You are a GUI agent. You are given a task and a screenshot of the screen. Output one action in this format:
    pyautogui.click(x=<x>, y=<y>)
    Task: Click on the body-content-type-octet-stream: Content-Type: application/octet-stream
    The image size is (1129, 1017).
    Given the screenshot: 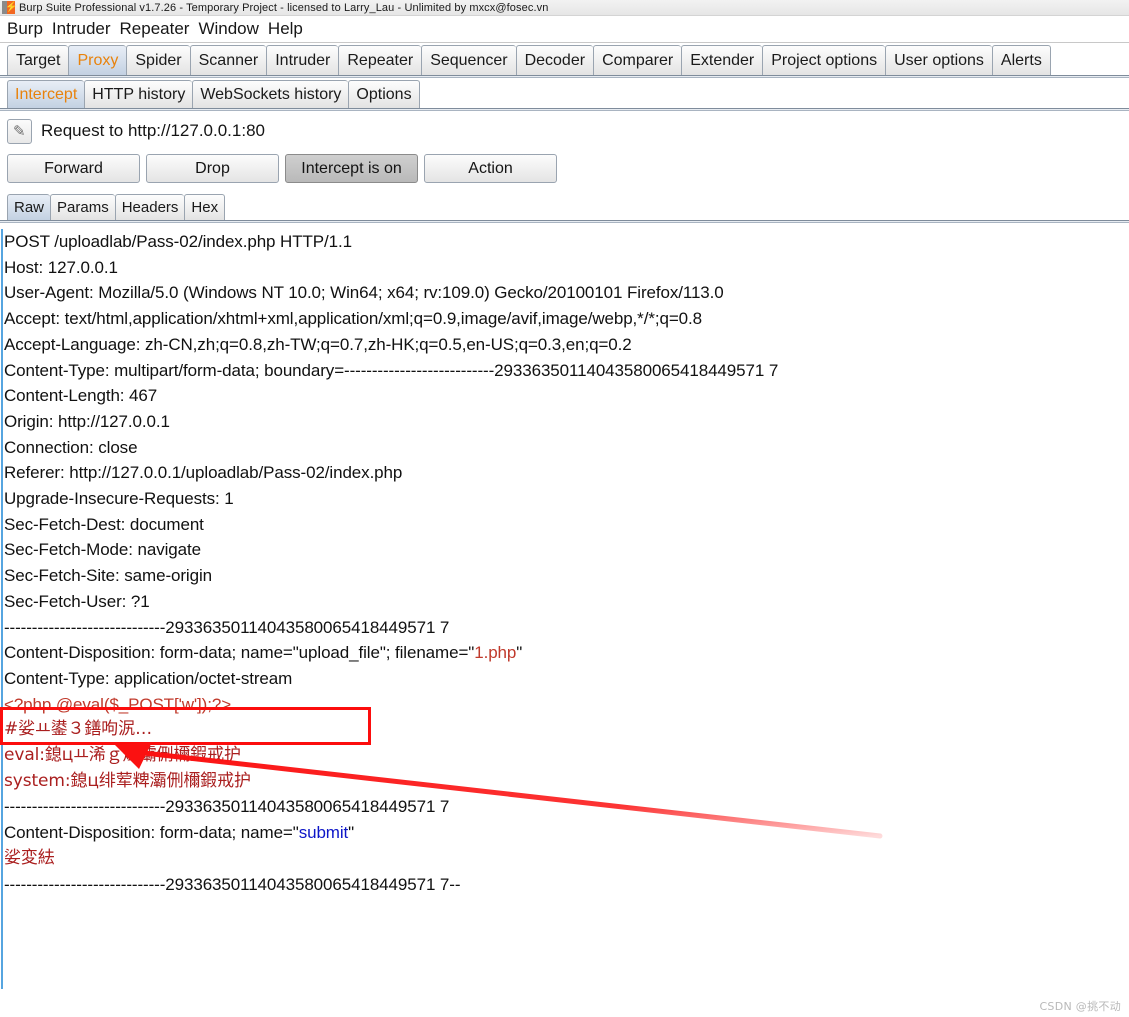 What is the action you would take?
    pyautogui.click(x=148, y=678)
    